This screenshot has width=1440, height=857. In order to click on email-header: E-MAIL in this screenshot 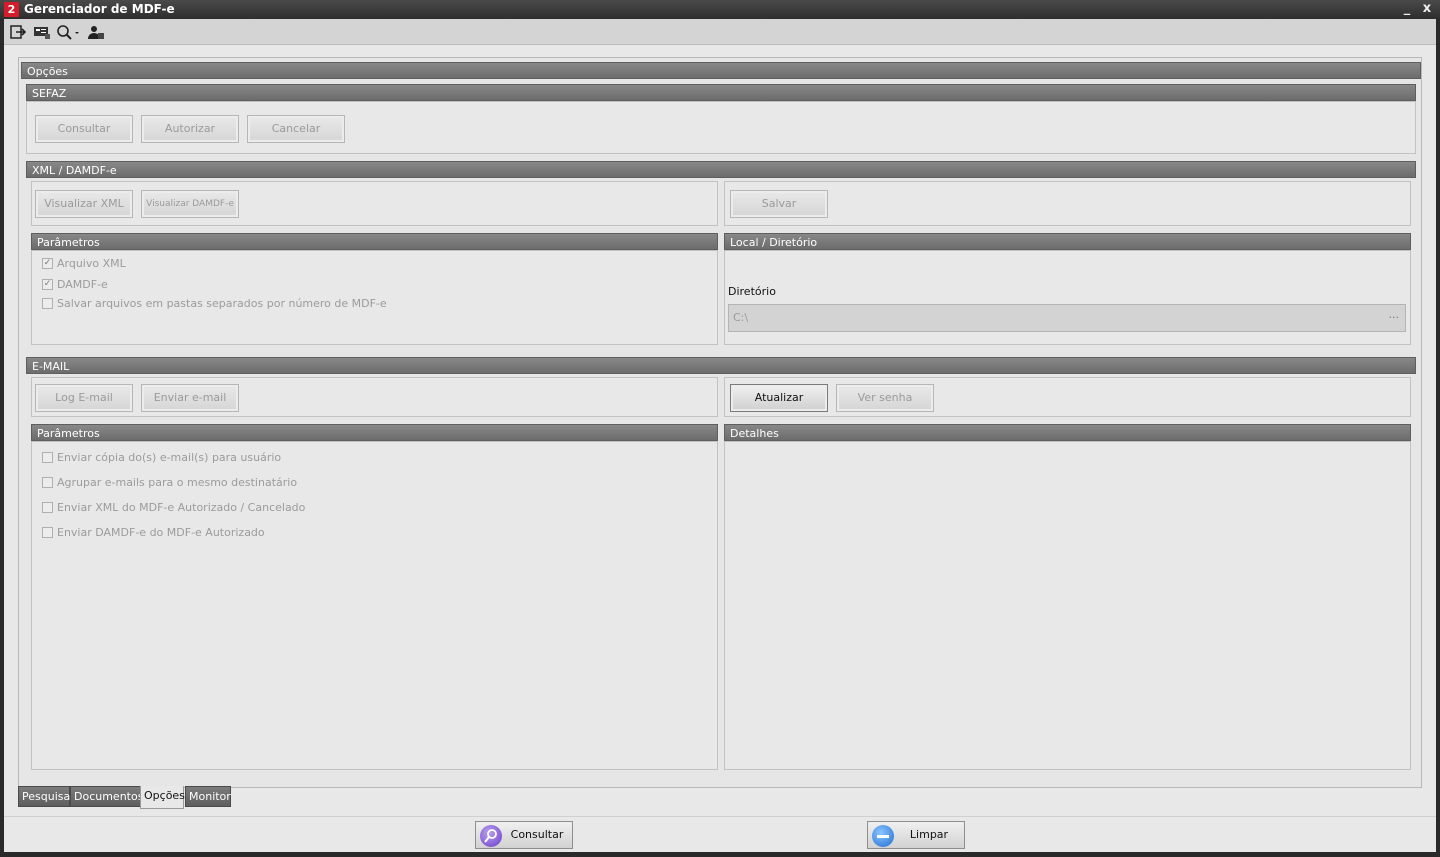, I will do `click(721, 365)`.